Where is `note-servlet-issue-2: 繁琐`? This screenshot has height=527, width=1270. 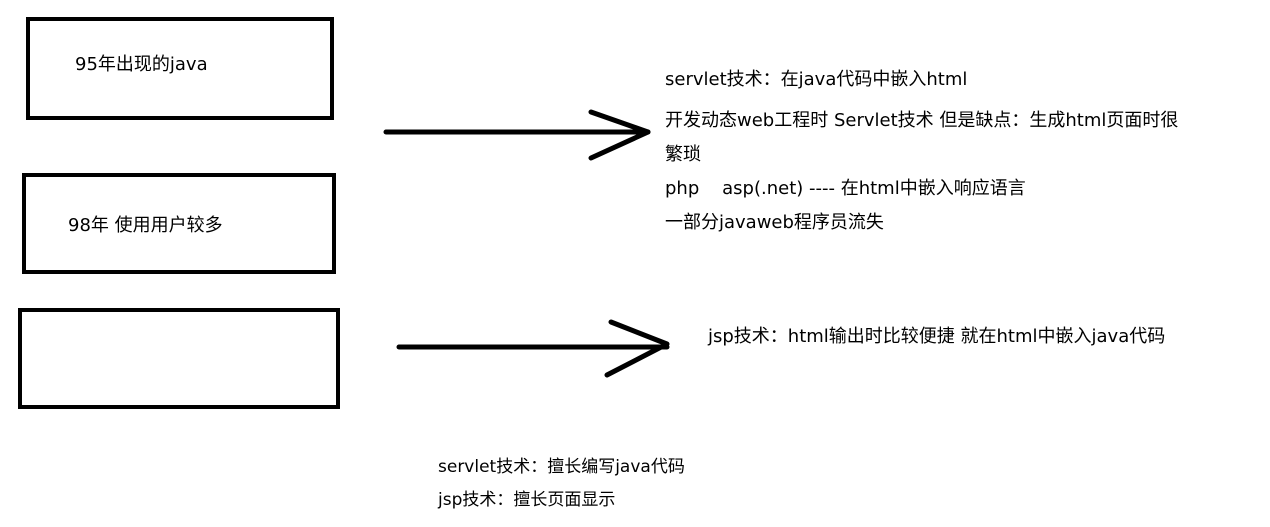
note-servlet-issue-2: 繁琐 is located at coordinates (683, 154).